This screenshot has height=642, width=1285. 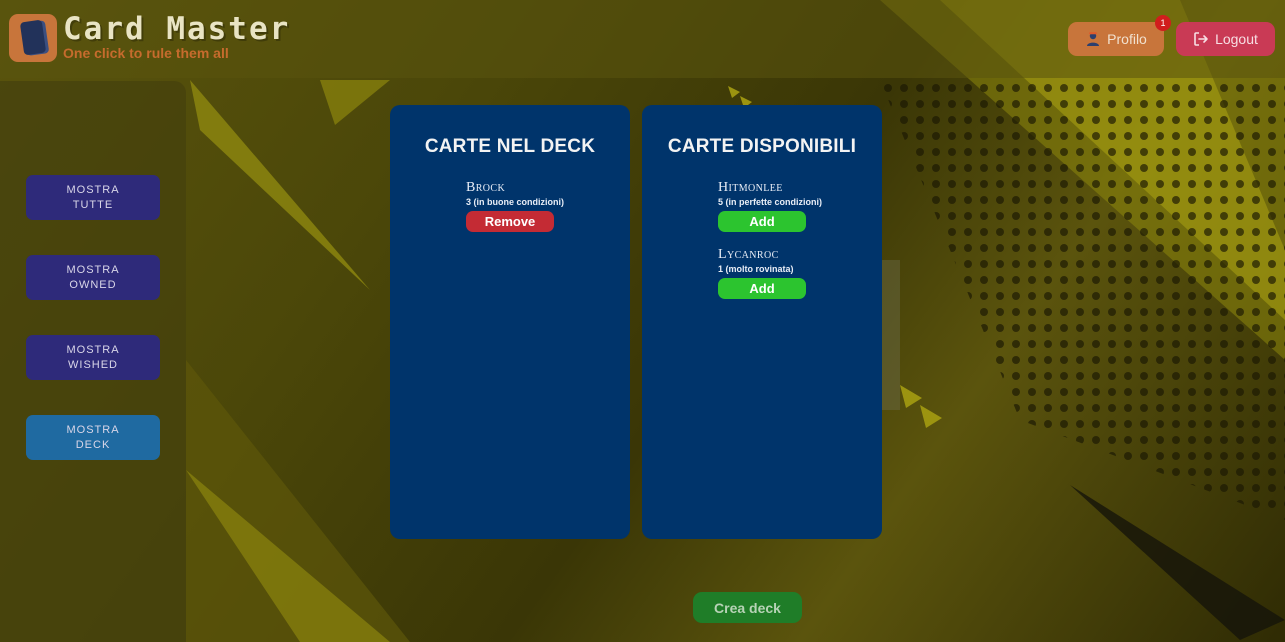 I want to click on notification-badge: 1, so click(x=1163, y=23).